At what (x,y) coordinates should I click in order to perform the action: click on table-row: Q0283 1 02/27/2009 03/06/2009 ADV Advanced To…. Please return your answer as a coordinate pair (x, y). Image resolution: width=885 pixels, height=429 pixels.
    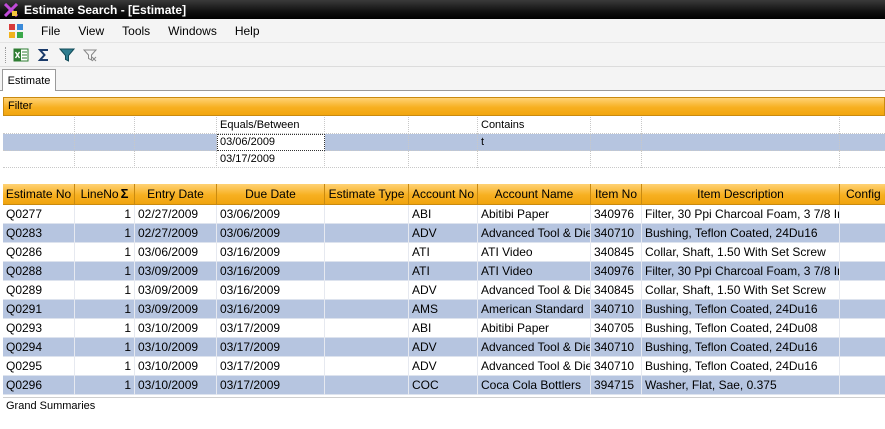
    Looking at the image, I should click on (444, 233).